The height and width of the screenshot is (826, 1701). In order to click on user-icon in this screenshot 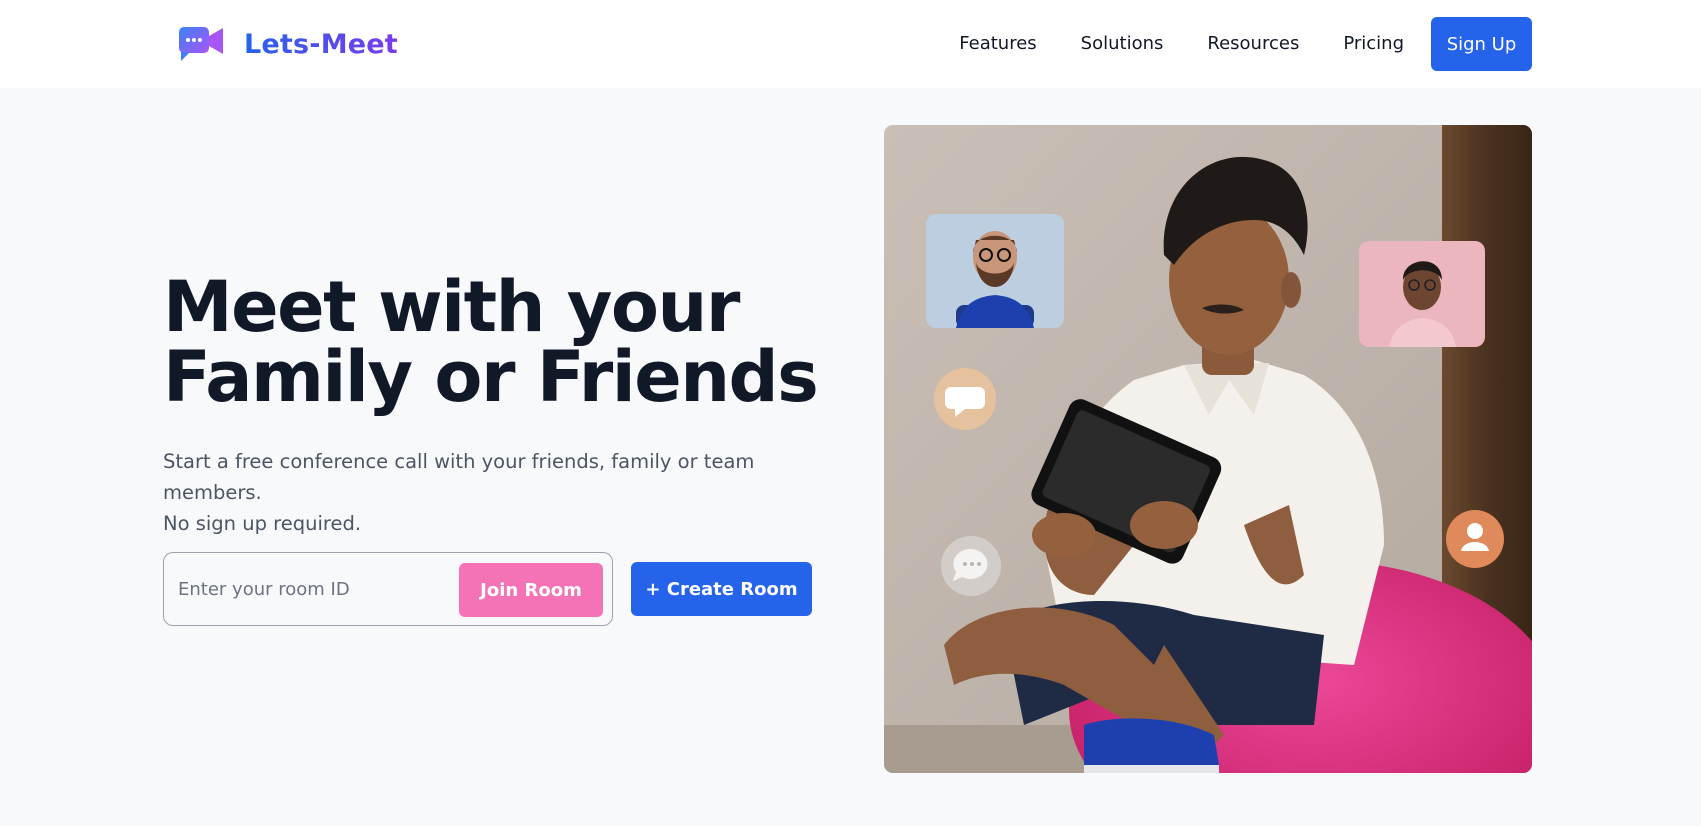, I will do `click(1475, 539)`.